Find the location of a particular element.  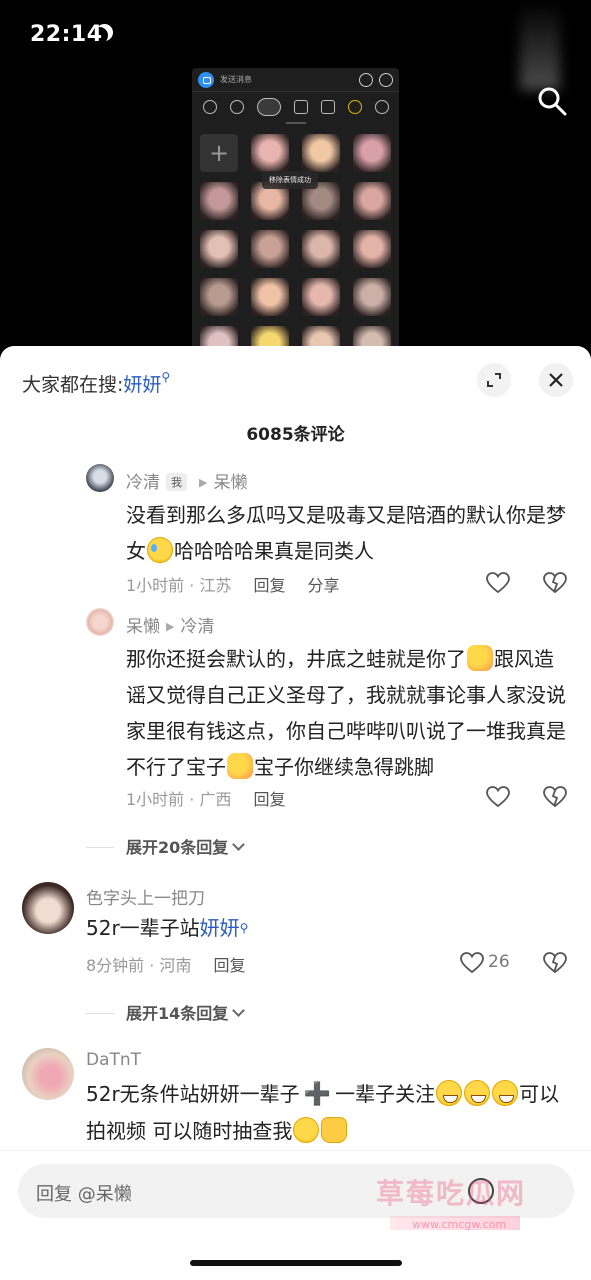

comment-text-part: 哈哈哈哈果真是同类人 is located at coordinates (274, 551).